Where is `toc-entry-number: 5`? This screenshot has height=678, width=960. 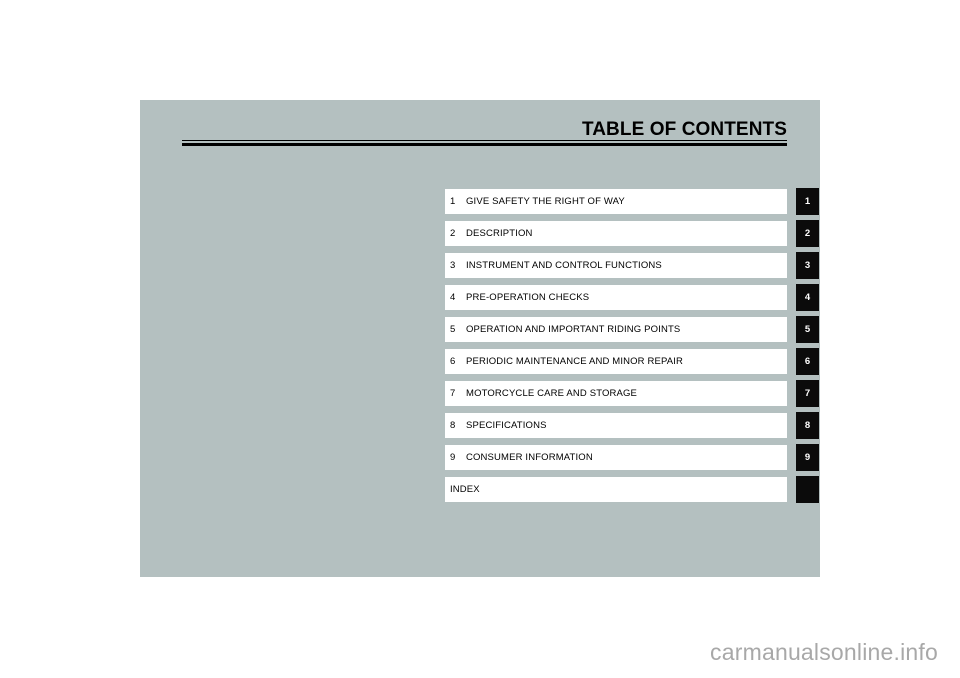 toc-entry-number: 5 is located at coordinates (453, 329).